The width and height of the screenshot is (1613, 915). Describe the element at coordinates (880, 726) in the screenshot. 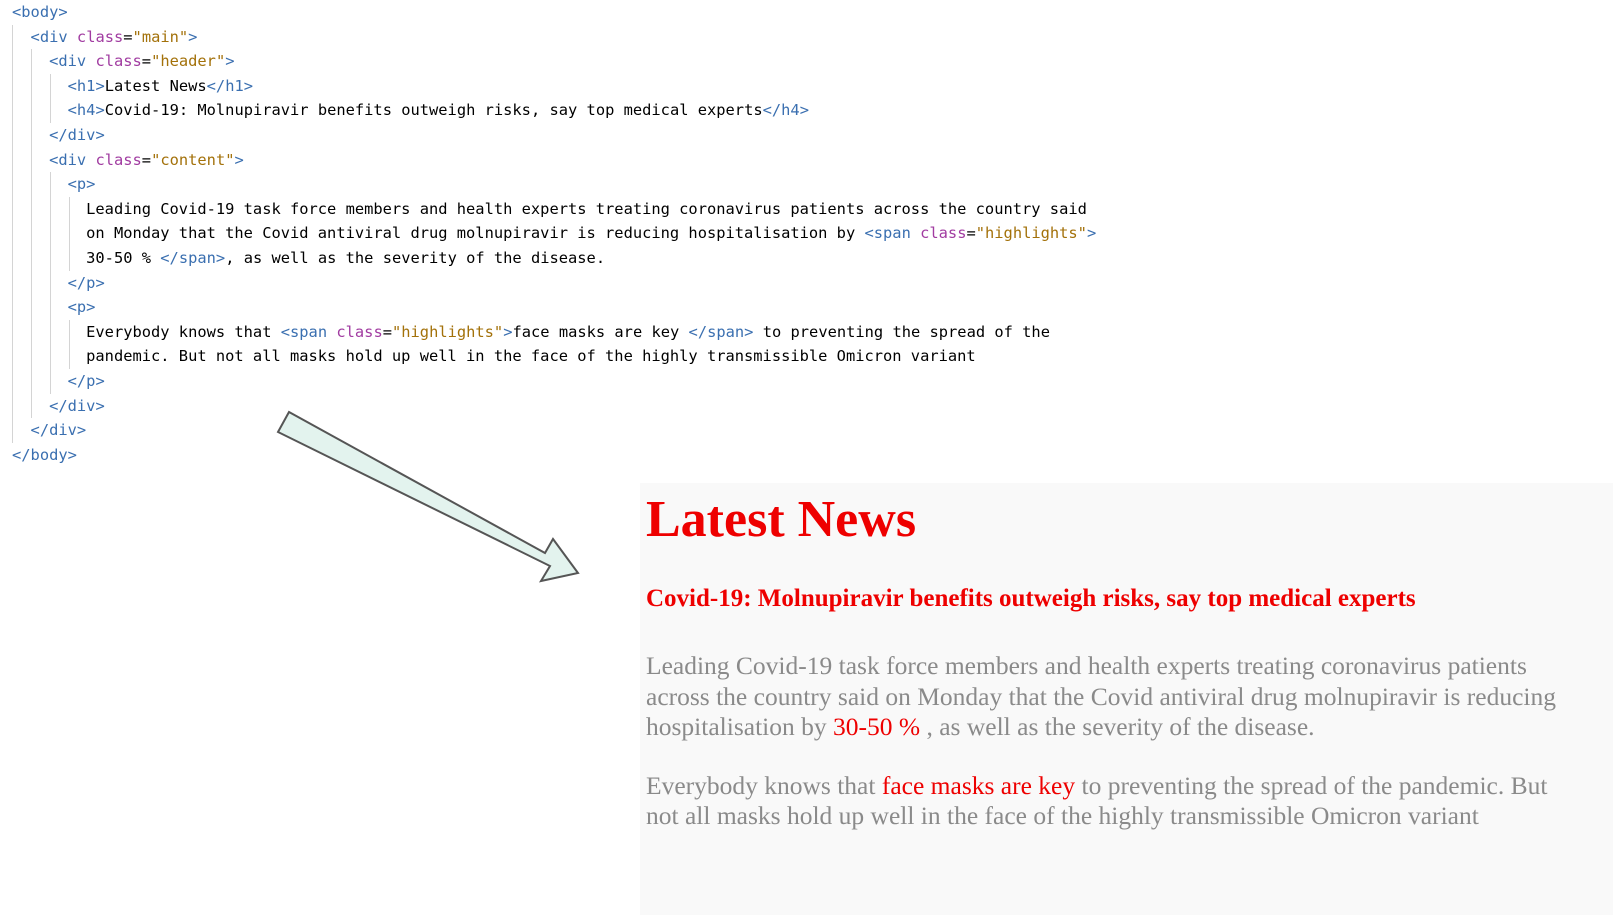

I see `highlight-text: 30-50 %` at that location.